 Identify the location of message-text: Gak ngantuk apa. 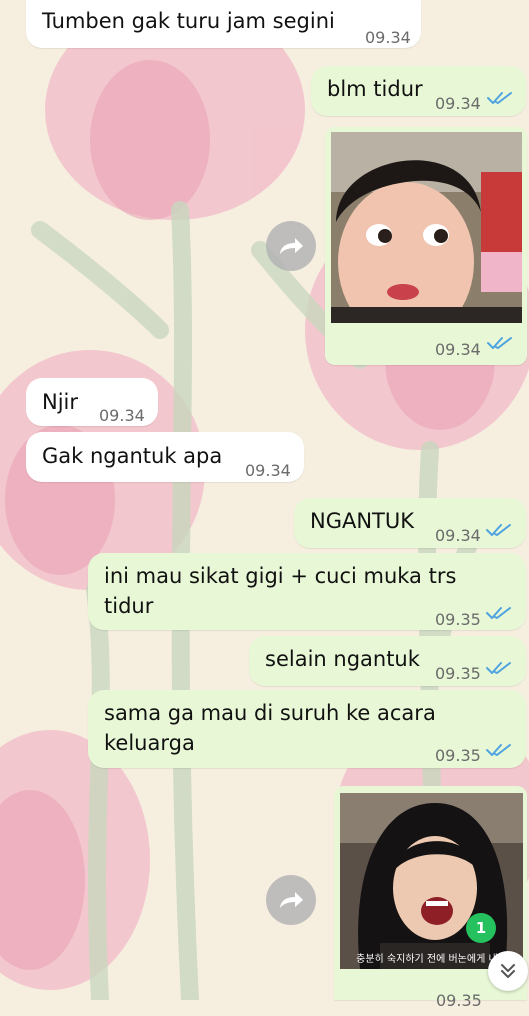
(132, 456).